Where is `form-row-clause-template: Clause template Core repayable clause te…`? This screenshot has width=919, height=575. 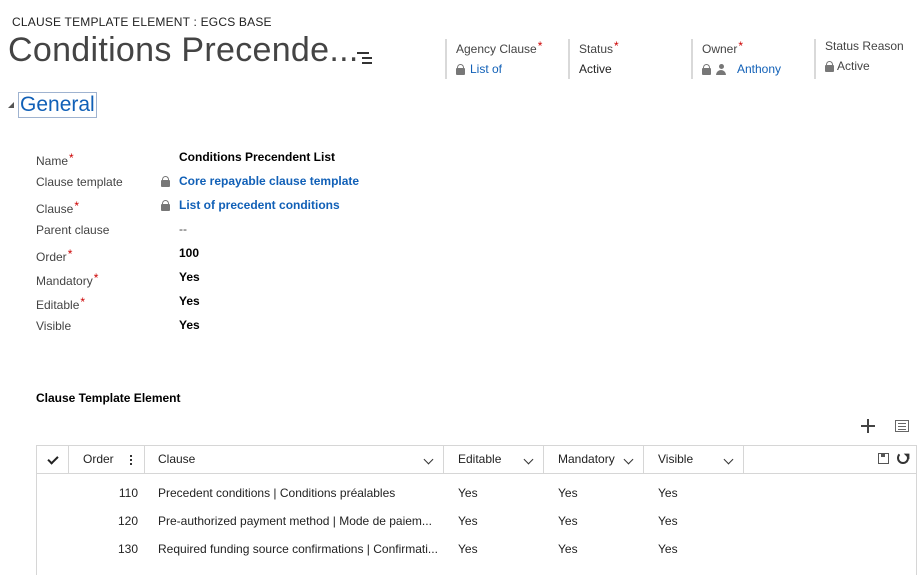 form-row-clause-template: Clause template Core repayable clause te… is located at coordinates (236, 182).